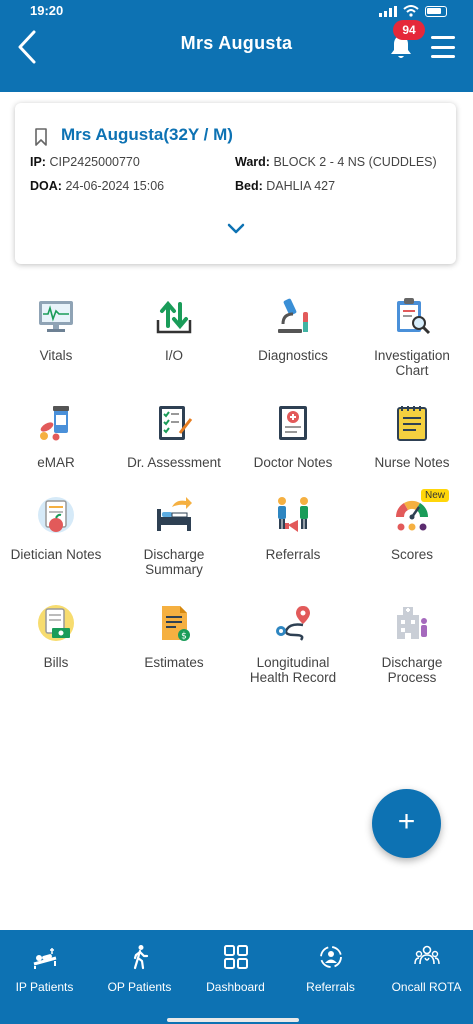 The width and height of the screenshot is (473, 1024). Describe the element at coordinates (44, 987) in the screenshot. I see `nav-label: IP Patients` at that location.